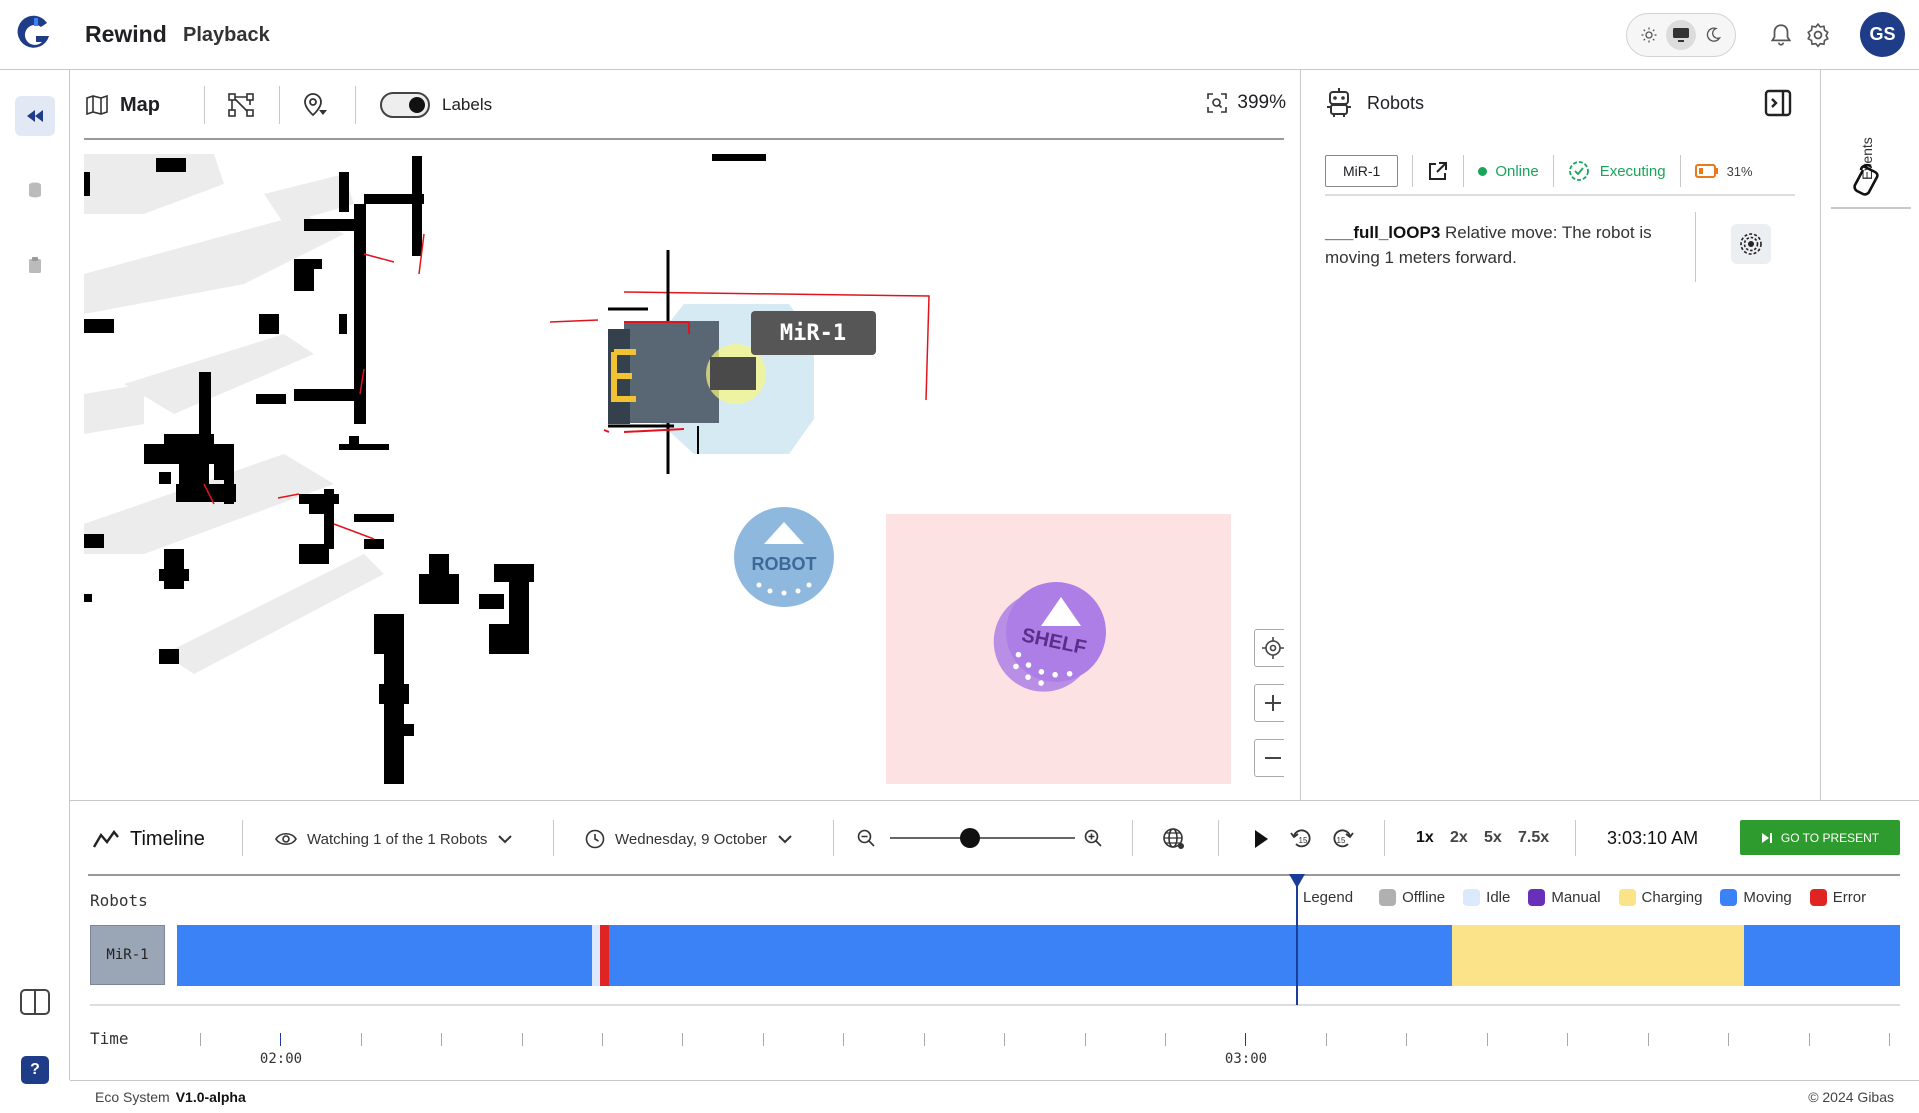 Image resolution: width=1919 pixels, height=1113 pixels. What do you see at coordinates (1695, 247) in the screenshot?
I see `task-divider` at bounding box center [1695, 247].